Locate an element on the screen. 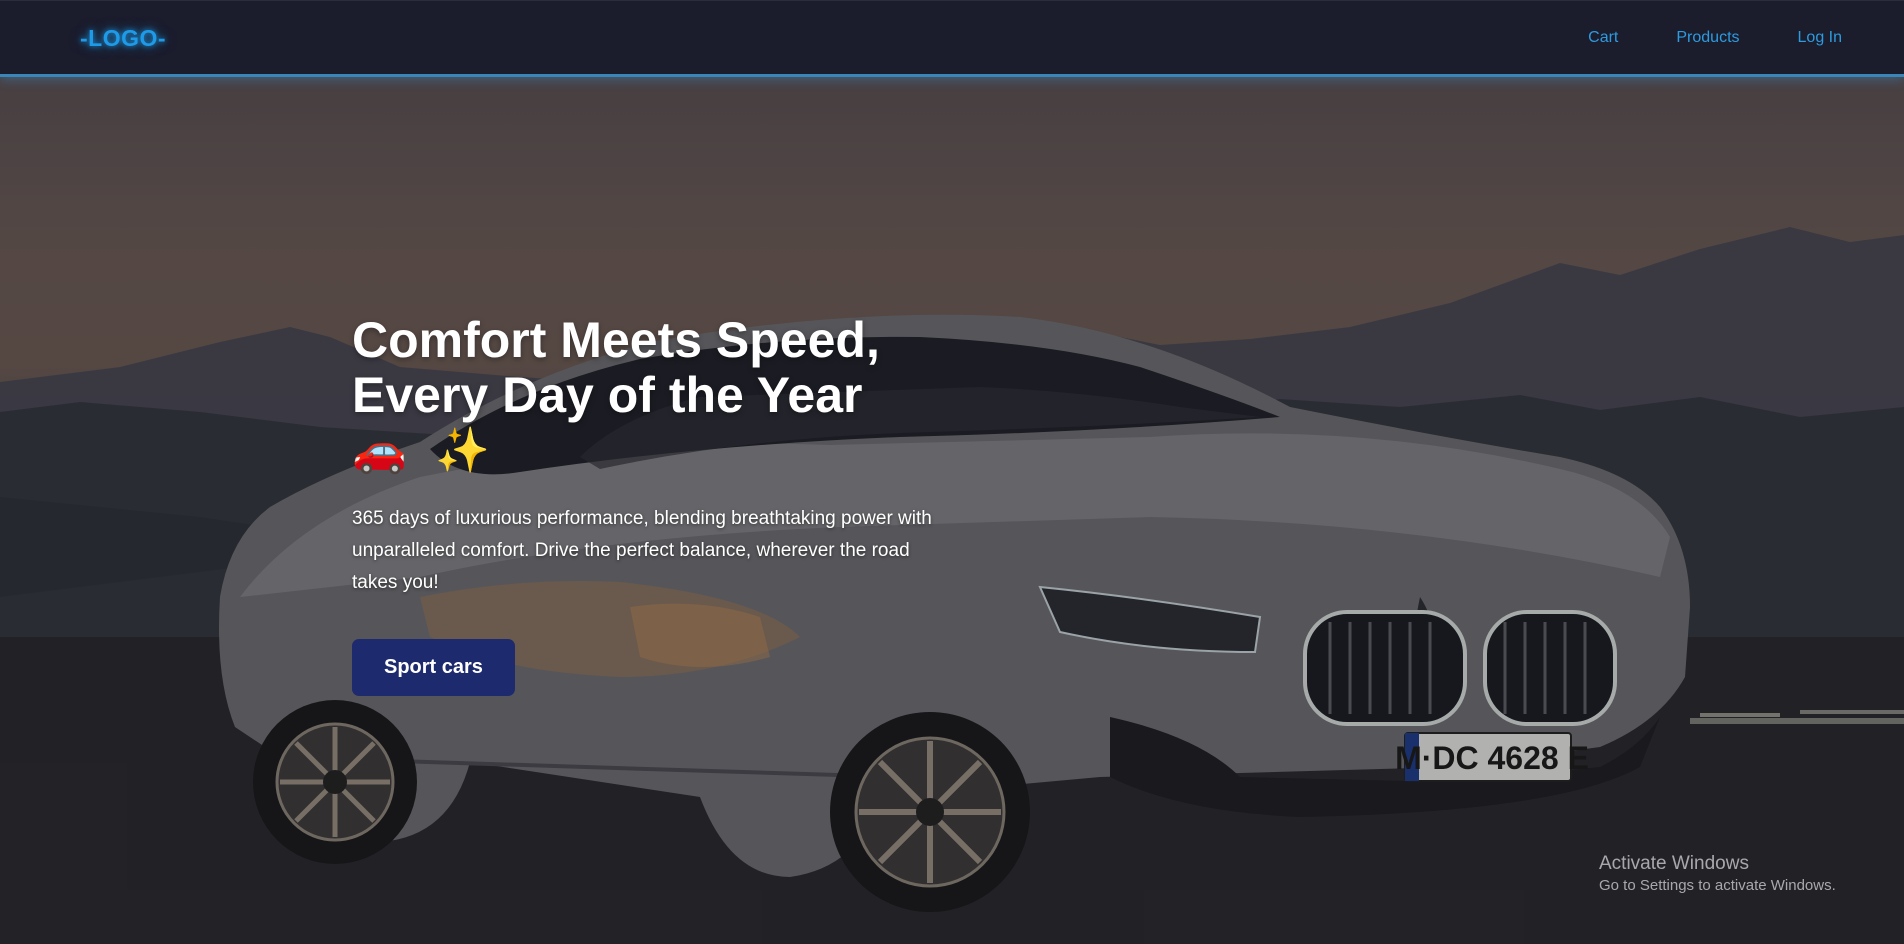 This screenshot has height=944, width=1904. nav-link-products: Products is located at coordinates (1707, 38).